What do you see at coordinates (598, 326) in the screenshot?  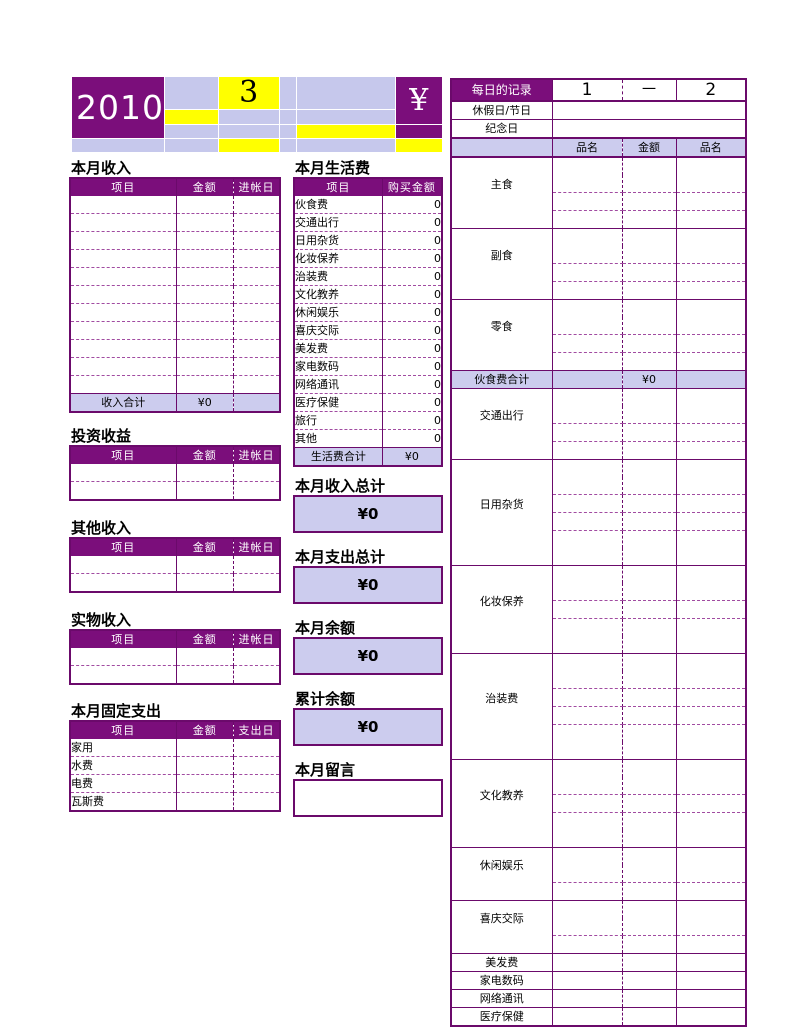 I see `table-row: 零食` at bounding box center [598, 326].